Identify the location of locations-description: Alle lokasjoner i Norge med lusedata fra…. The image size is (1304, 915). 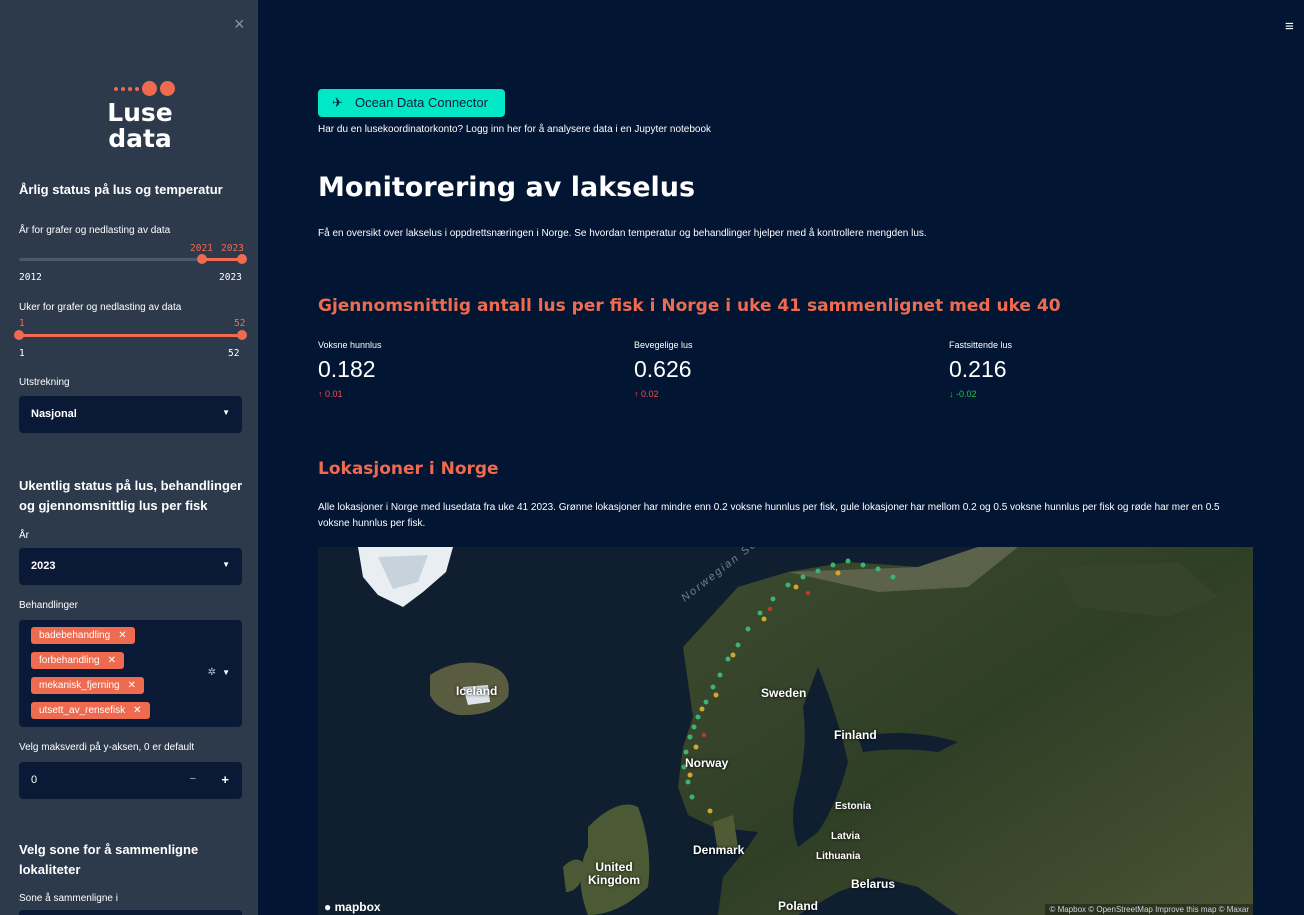
(769, 515).